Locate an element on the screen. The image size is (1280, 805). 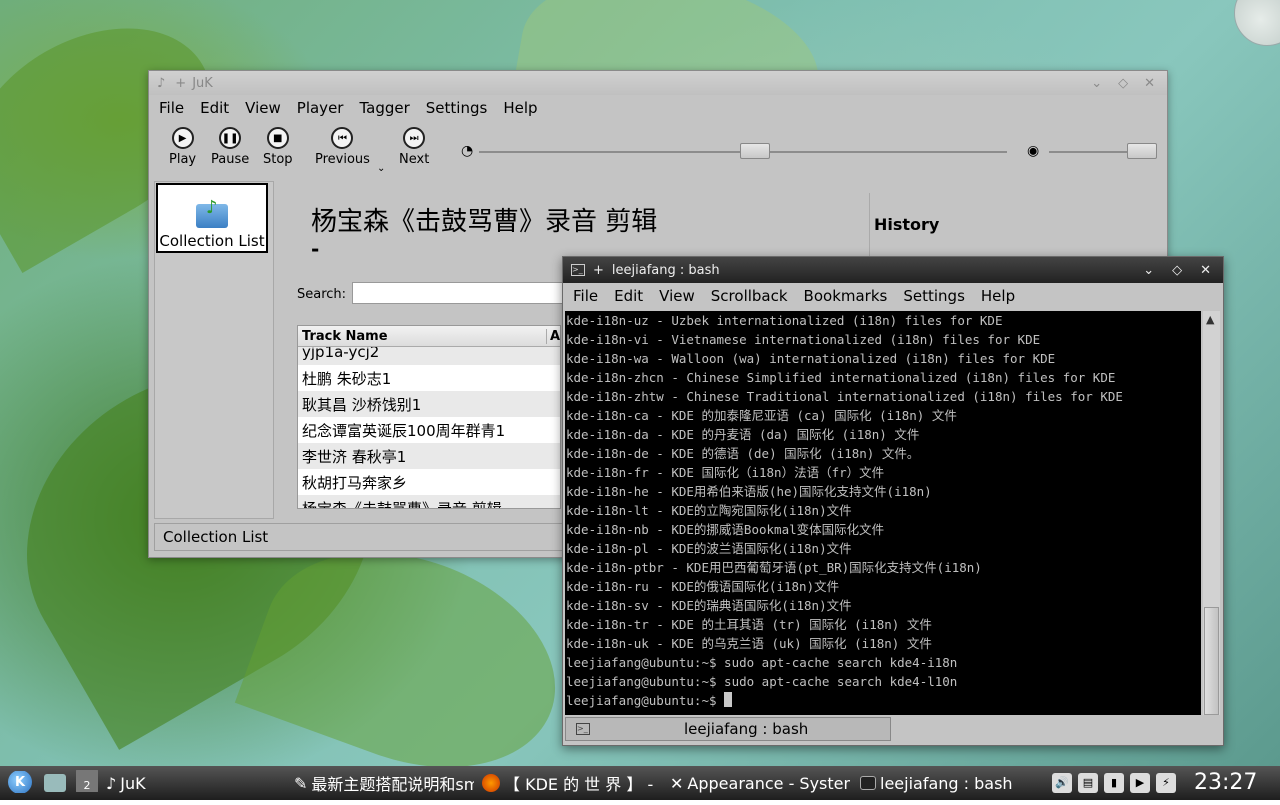
system-tray: 🔊 ▤ ▮ ▶ ⚡ is located at coordinates (1117, 783).